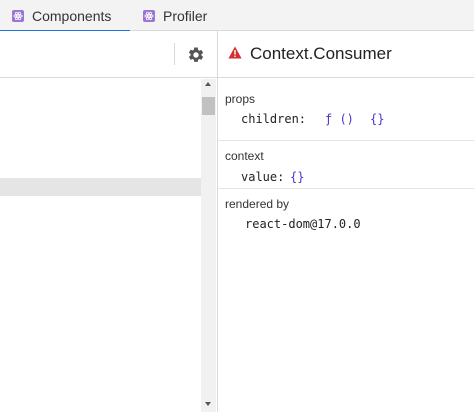  I want to click on tab-profiler: Profiler, so click(183, 15).